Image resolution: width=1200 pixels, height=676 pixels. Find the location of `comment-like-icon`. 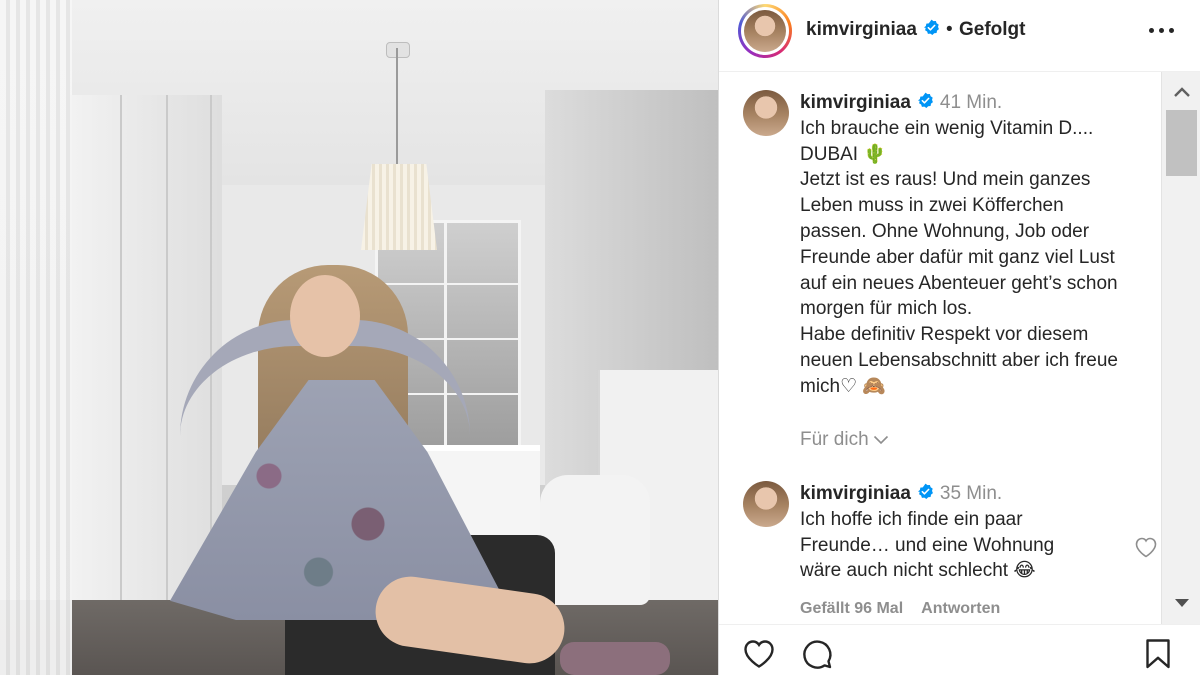

comment-like-icon is located at coordinates (1146, 547).